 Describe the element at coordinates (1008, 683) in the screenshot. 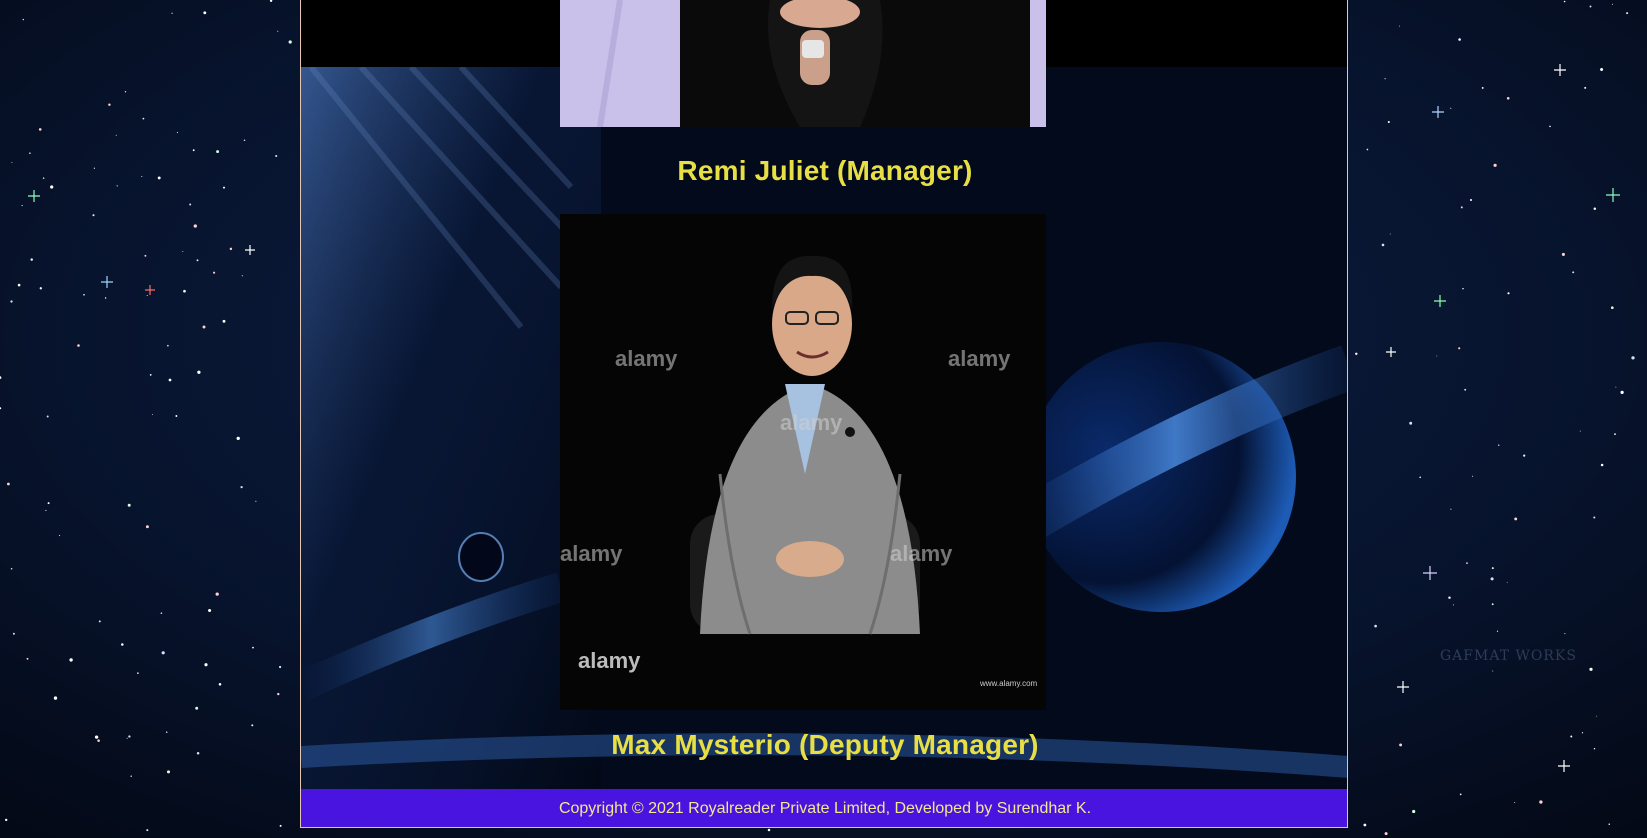

I see `photo-watermark-url: www.alamy.com` at that location.